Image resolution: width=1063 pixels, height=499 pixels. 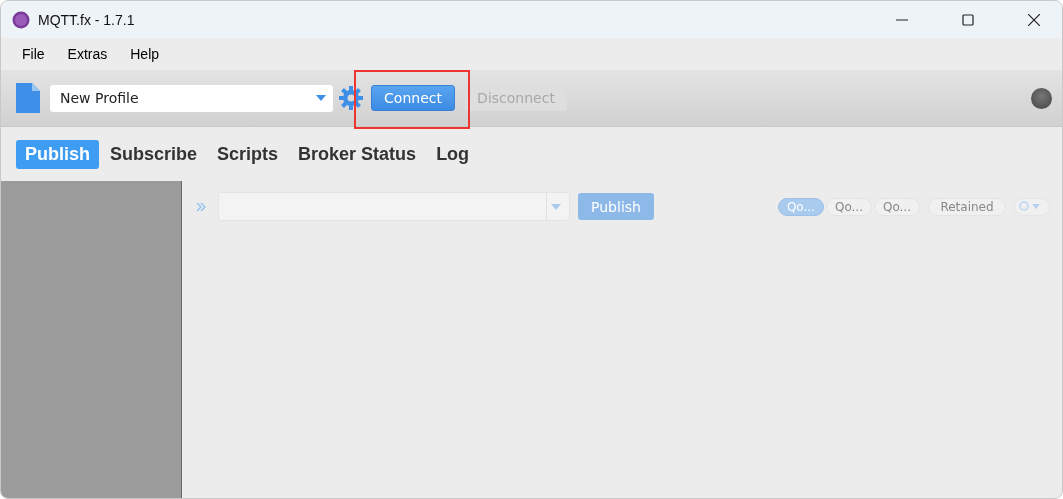 I want to click on tab: Scripts, so click(x=248, y=154).